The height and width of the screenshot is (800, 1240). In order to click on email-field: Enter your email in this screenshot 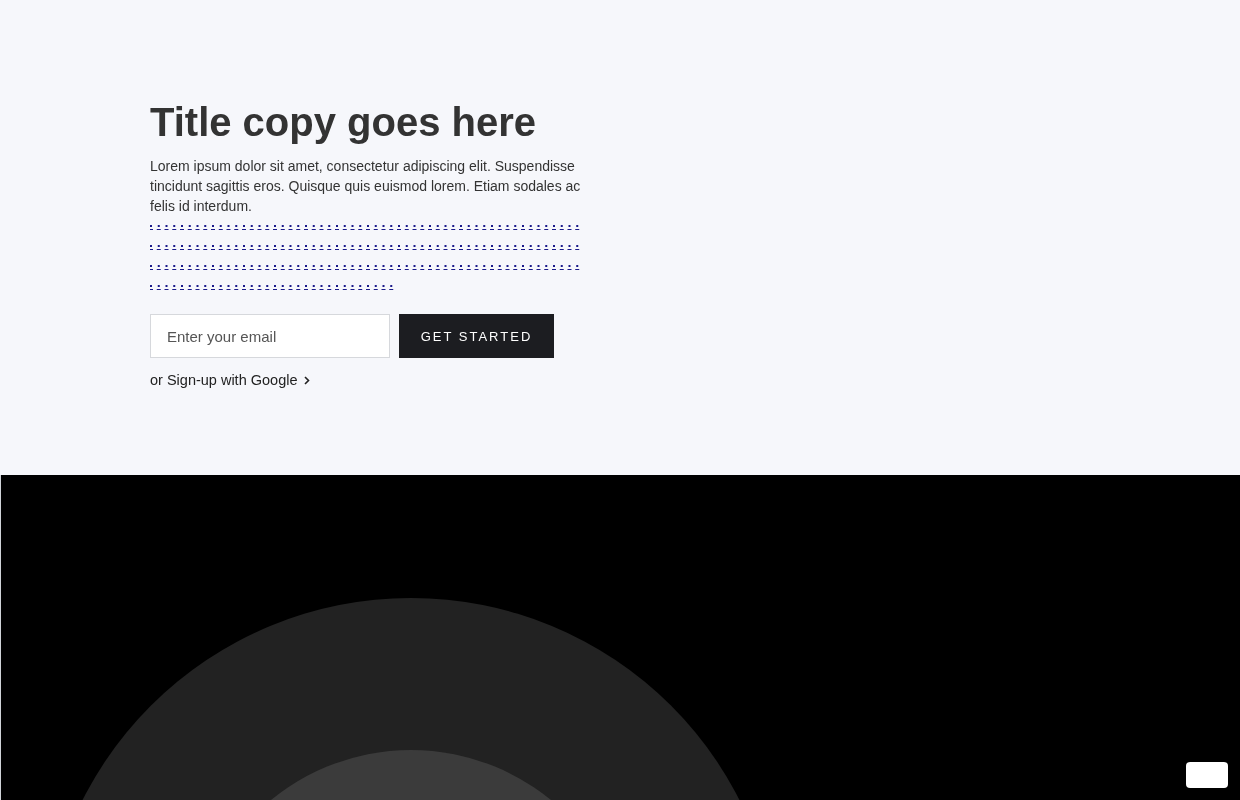, I will do `click(270, 336)`.